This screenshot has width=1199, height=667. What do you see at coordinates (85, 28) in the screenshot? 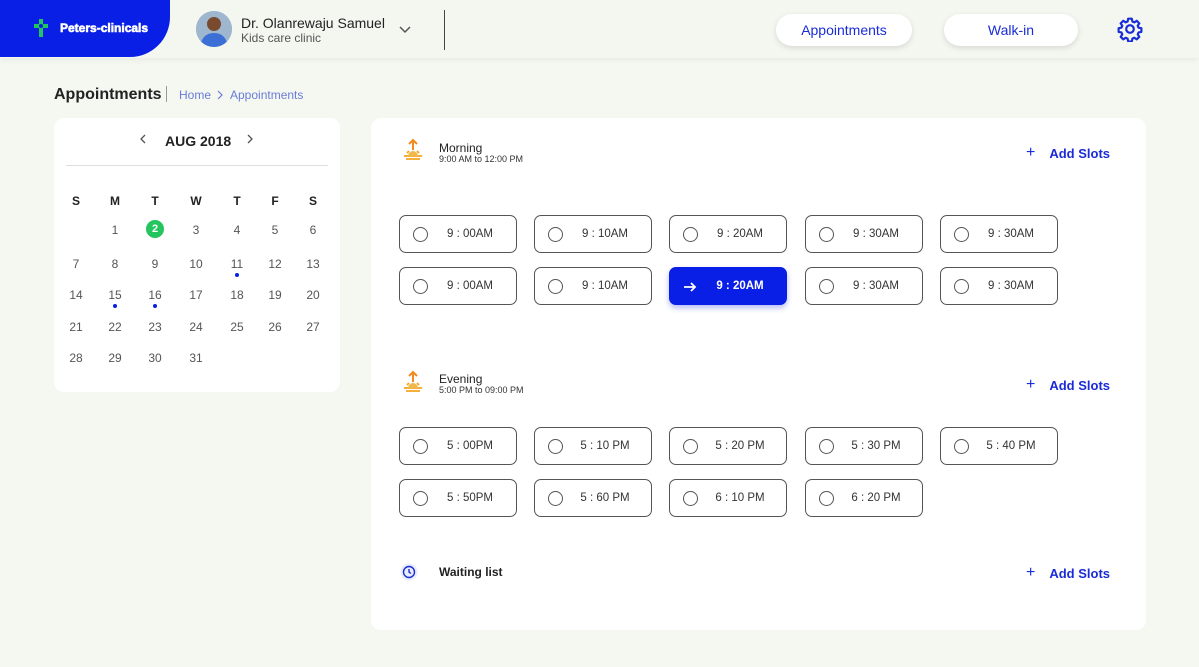
I see `brand-logo: Peters-clinicals` at bounding box center [85, 28].